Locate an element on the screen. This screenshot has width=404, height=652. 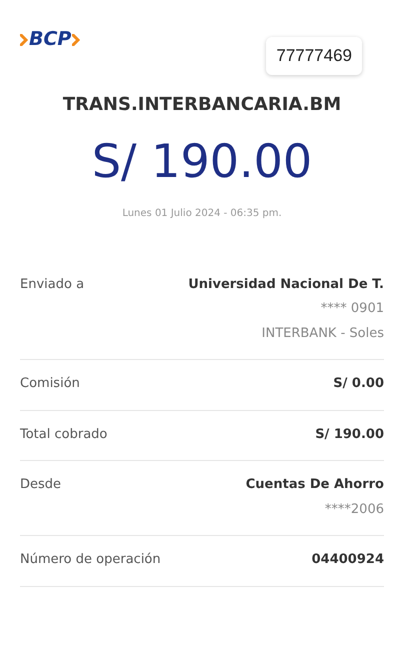
detail-value: S/ 190.00 is located at coordinates (349, 435).